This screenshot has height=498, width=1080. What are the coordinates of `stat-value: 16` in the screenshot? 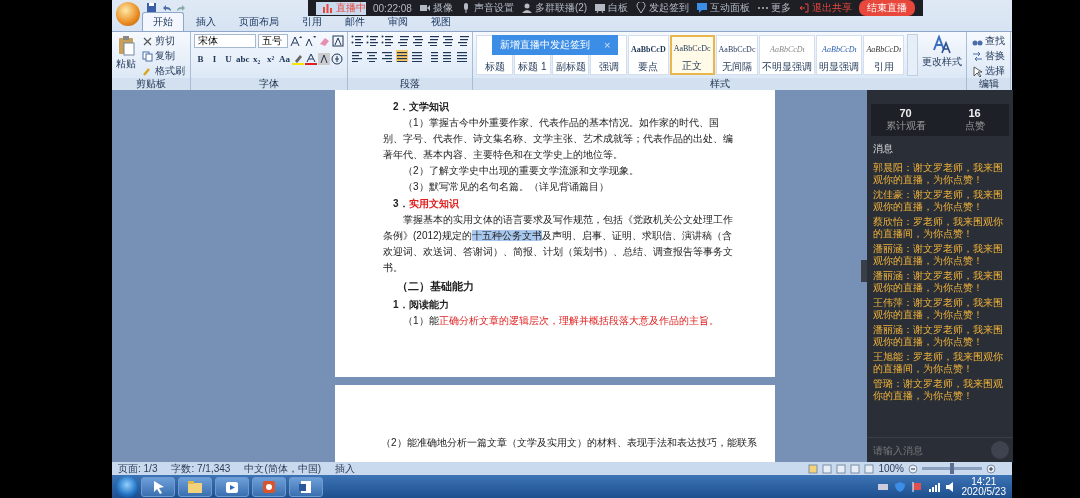 It's located at (974, 113).